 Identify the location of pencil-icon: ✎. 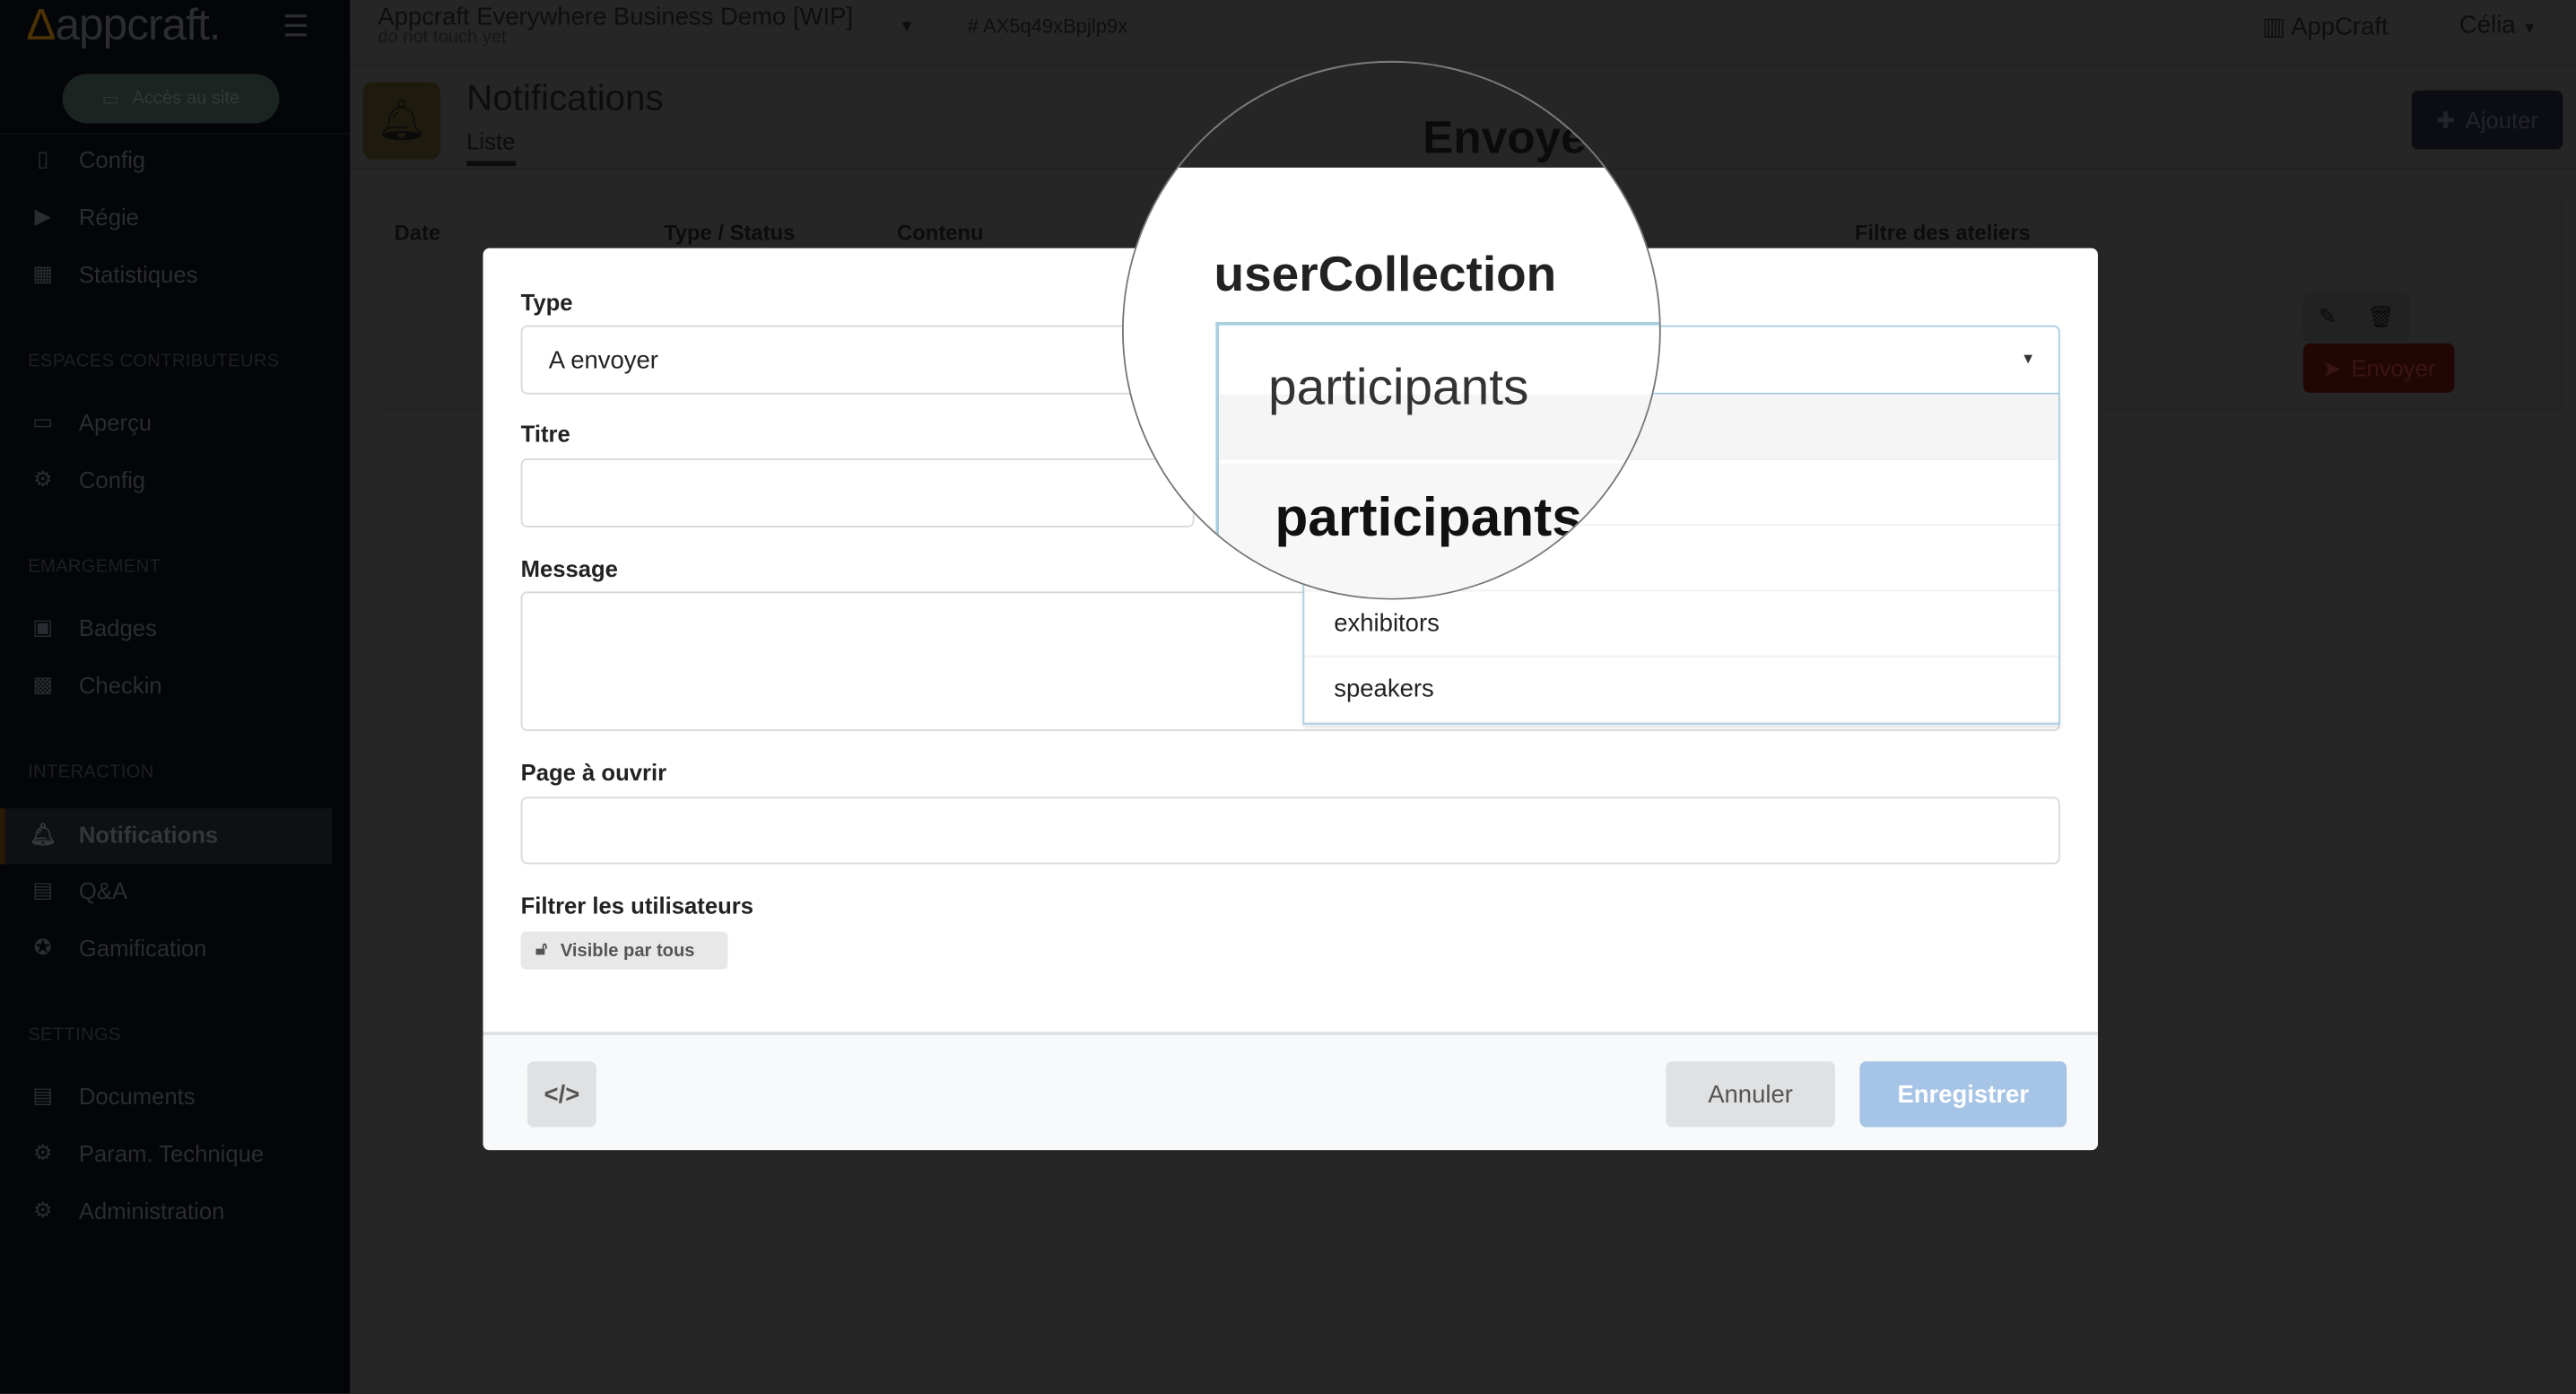
(2328, 317).